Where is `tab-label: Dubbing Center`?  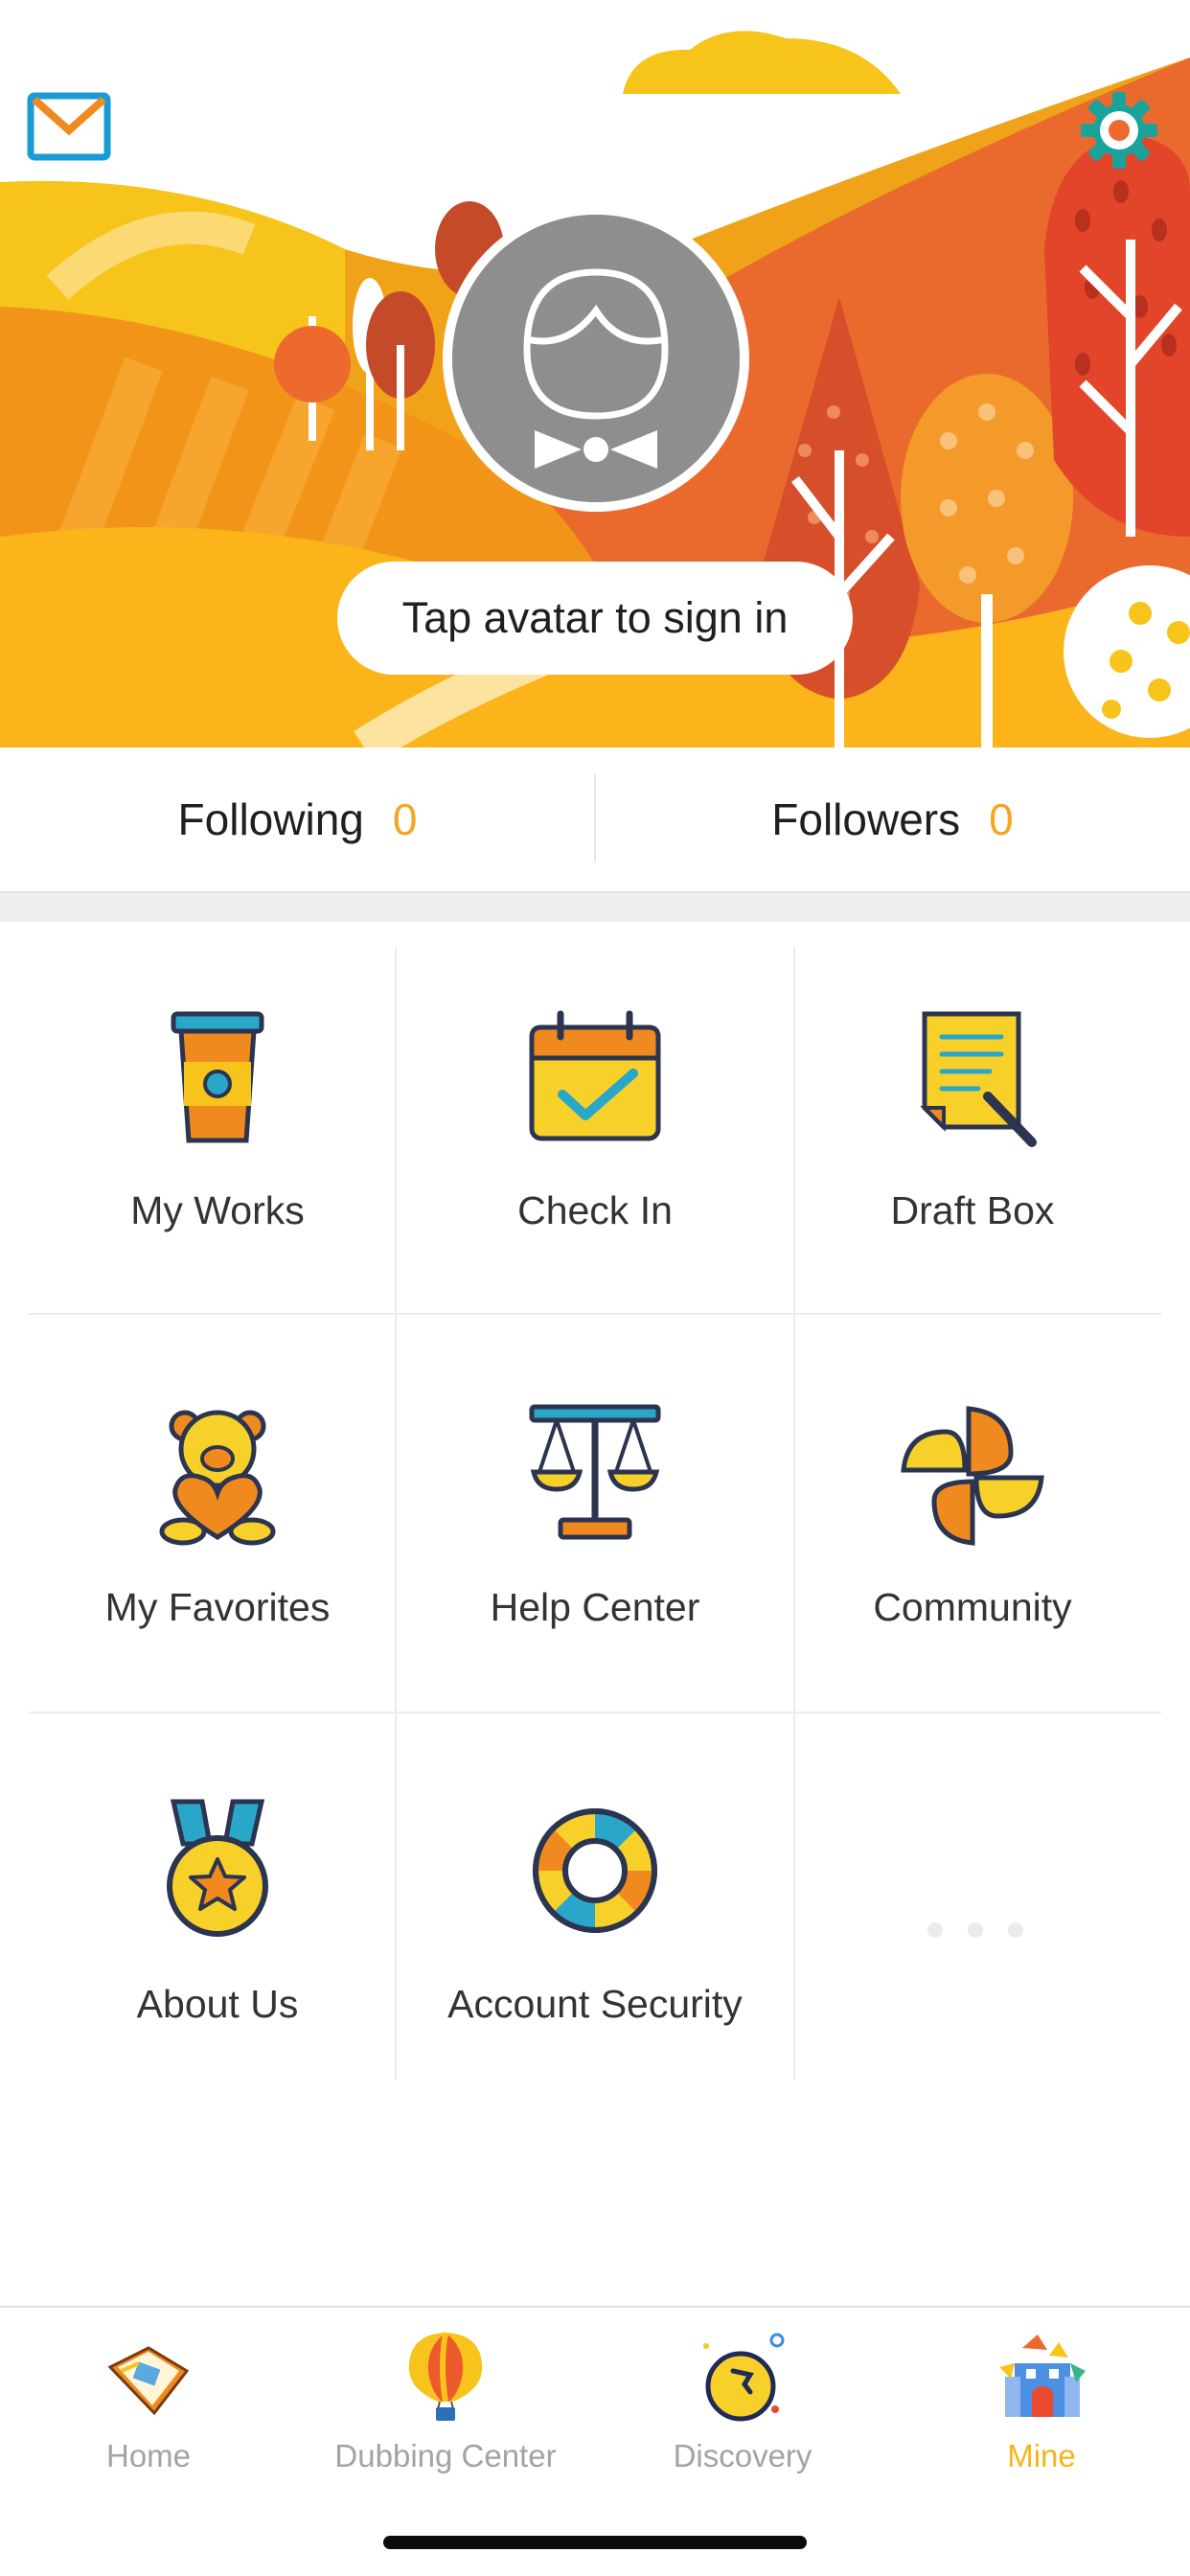 tab-label: Dubbing Center is located at coordinates (445, 2455).